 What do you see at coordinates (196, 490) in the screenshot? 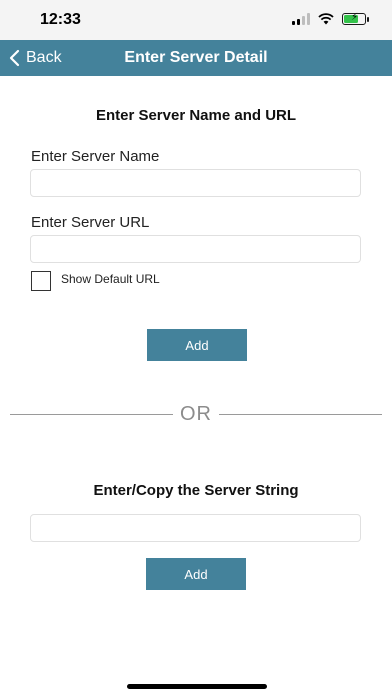
I see `server-string-title: Enter/Copy the Server String` at bounding box center [196, 490].